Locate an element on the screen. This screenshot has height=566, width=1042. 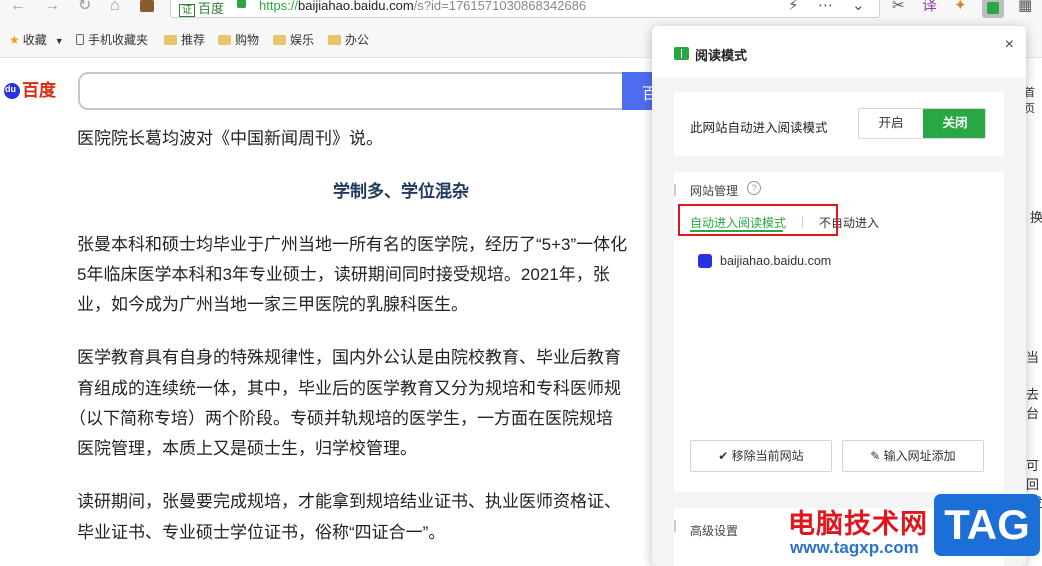
highlight-box is located at coordinates (758, 220).